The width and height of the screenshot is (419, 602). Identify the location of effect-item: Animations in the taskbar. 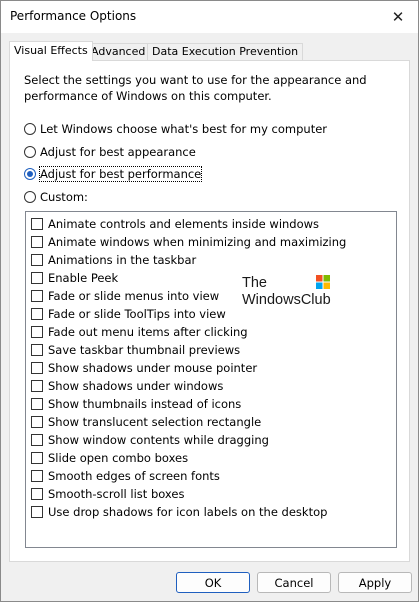
(113, 260).